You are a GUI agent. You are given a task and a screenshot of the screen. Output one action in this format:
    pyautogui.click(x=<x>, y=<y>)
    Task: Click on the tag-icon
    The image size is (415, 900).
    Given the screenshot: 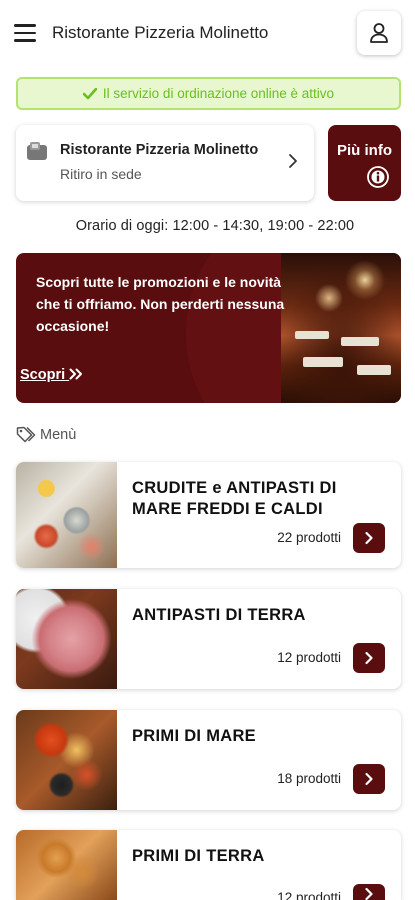 What is the action you would take?
    pyautogui.click(x=26, y=434)
    